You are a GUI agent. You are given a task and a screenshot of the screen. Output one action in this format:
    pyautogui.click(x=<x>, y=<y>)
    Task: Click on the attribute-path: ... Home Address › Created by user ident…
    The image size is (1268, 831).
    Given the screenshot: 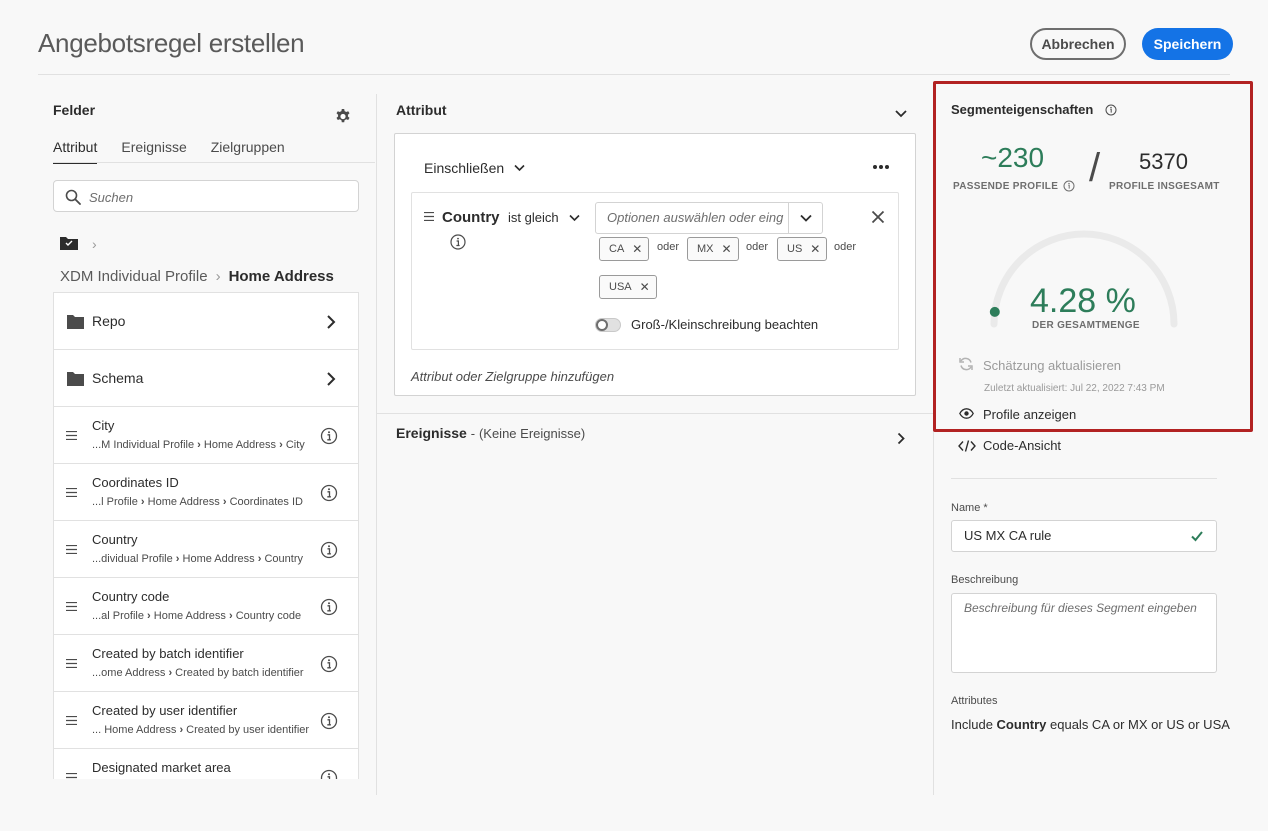 What is the action you would take?
    pyautogui.click(x=201, y=730)
    